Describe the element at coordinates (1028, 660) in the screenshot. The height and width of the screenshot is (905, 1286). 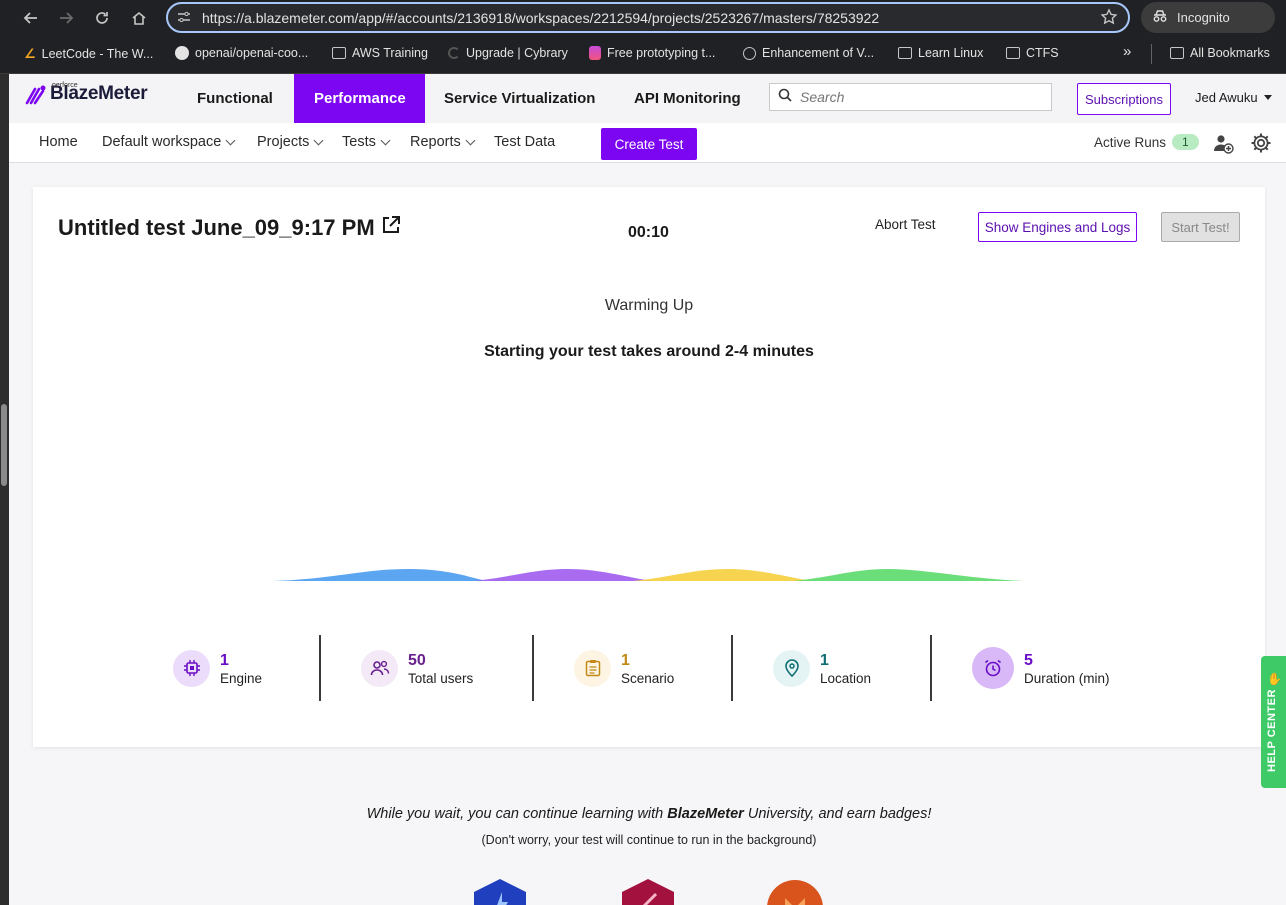
I see `stat-duration-value: 5` at that location.